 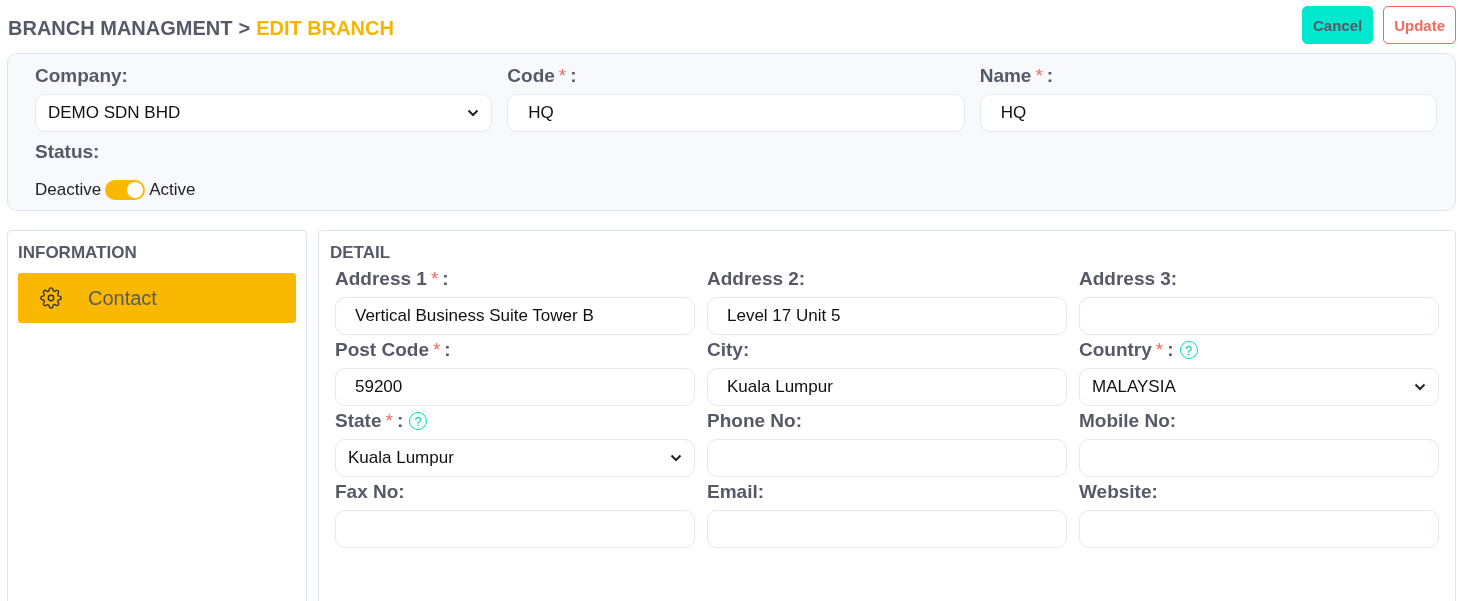 What do you see at coordinates (120, 28) in the screenshot?
I see `breadcrumb-parent: BRANCH MANAGMENT` at bounding box center [120, 28].